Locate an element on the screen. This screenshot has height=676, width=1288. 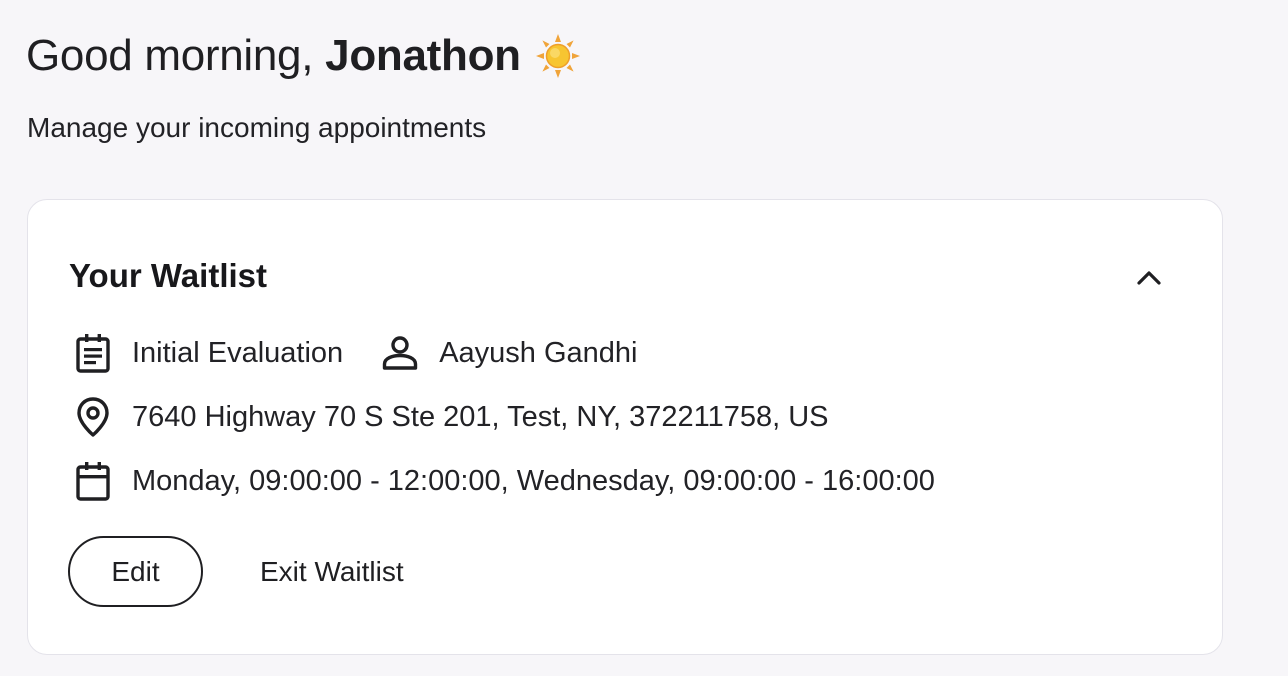
service-name: Initial Evaluation is located at coordinates (238, 353).